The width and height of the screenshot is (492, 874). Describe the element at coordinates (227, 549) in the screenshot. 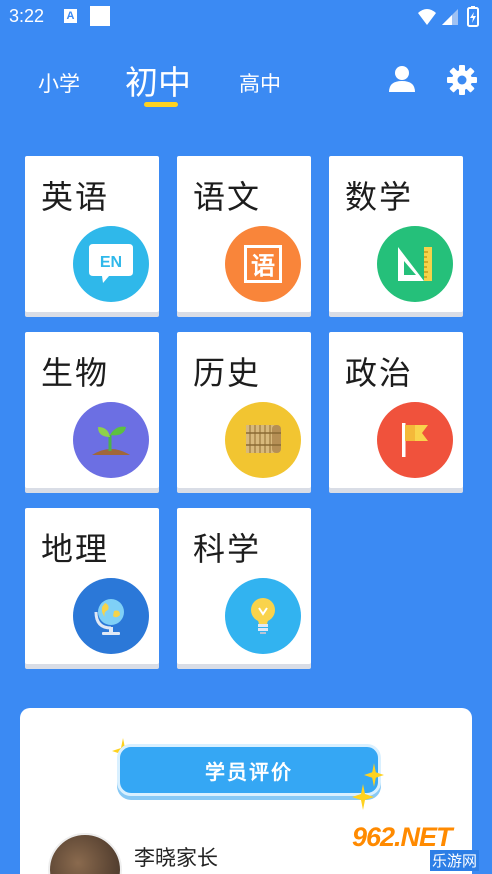

I see `subject-label: 科学` at that location.